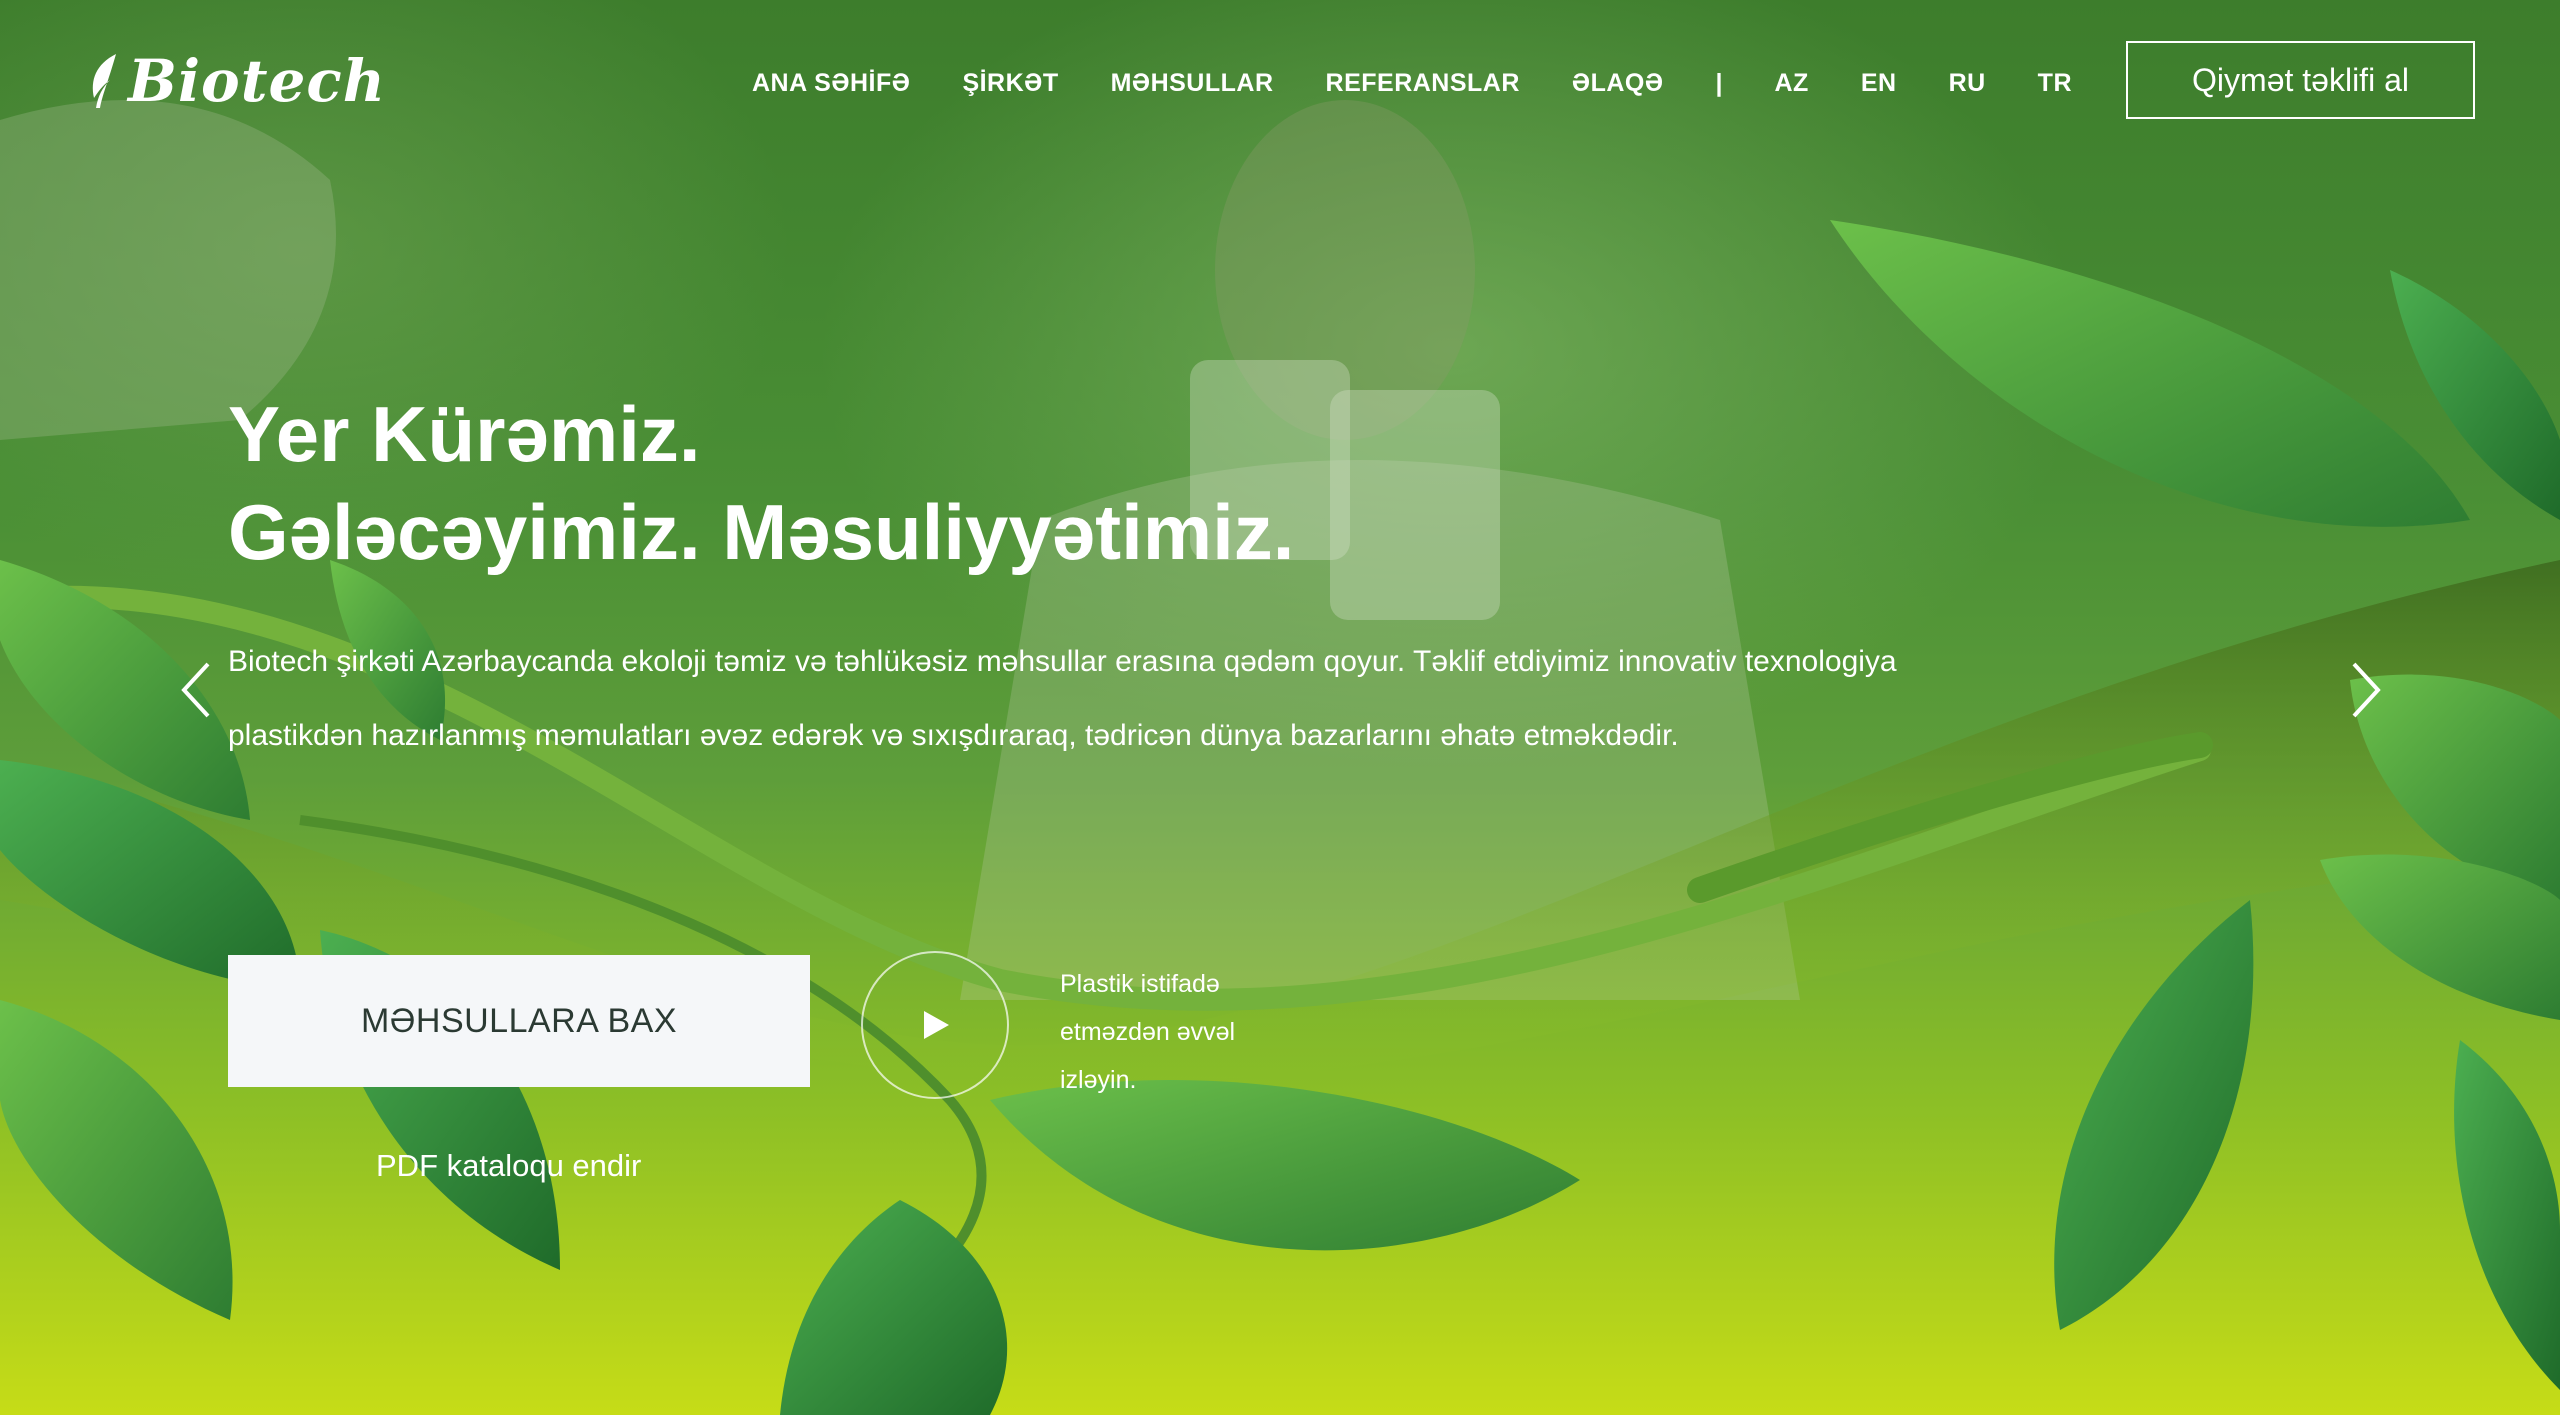 This screenshot has height=1415, width=2560. What do you see at coordinates (1618, 83) in the screenshot?
I see `nav-item-contact: ƏLAQƏ` at bounding box center [1618, 83].